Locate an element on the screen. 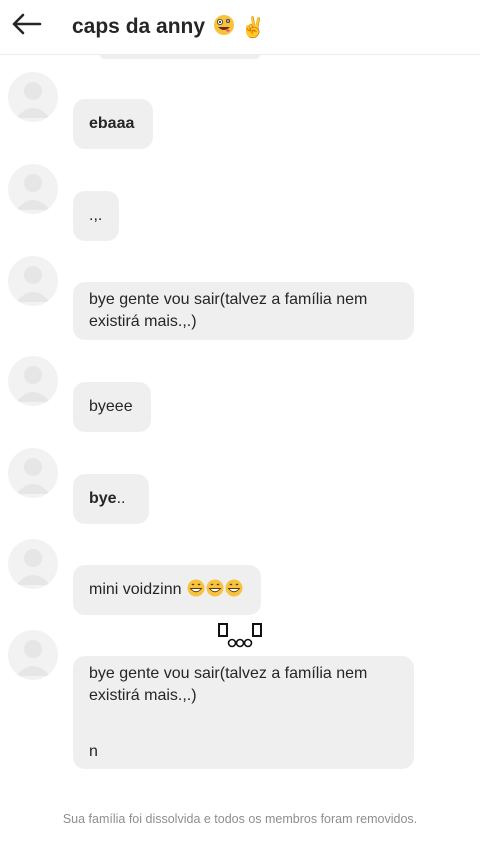 The height and width of the screenshot is (854, 480). chat-header: caps da anny ✌ is located at coordinates (240, 27).